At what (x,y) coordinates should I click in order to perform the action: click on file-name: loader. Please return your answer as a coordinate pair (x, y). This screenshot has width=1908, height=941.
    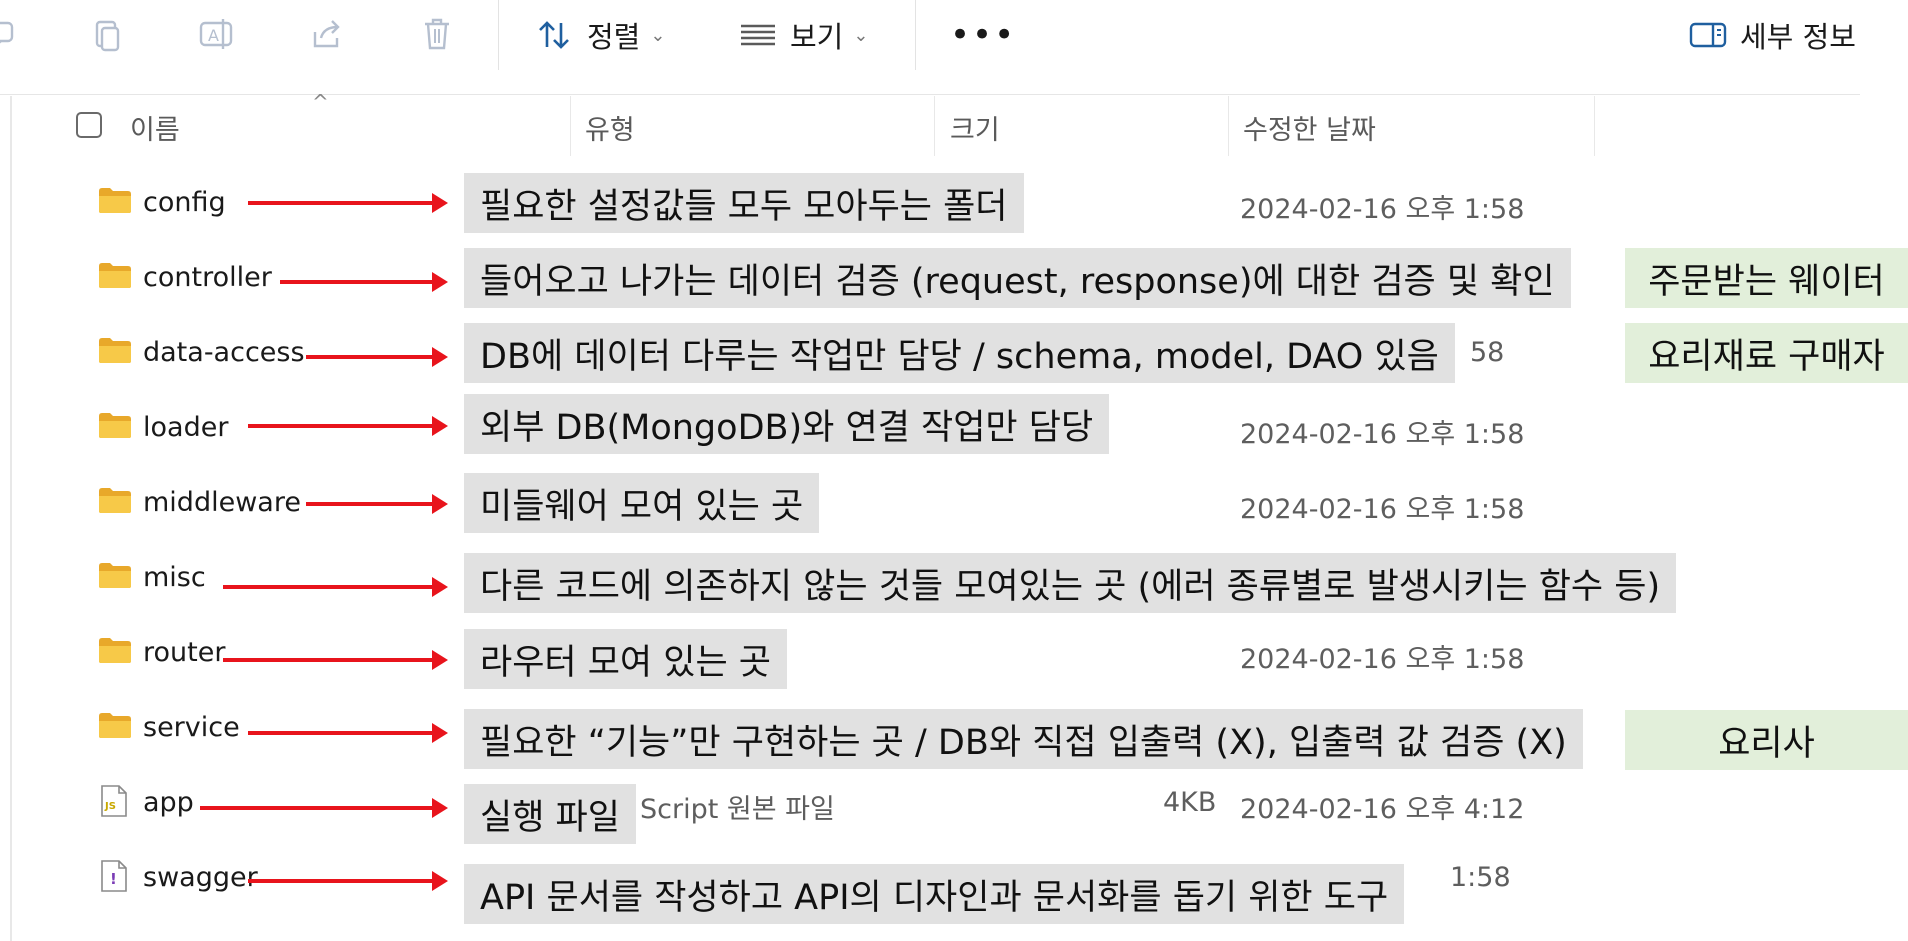
    Looking at the image, I should click on (185, 427).